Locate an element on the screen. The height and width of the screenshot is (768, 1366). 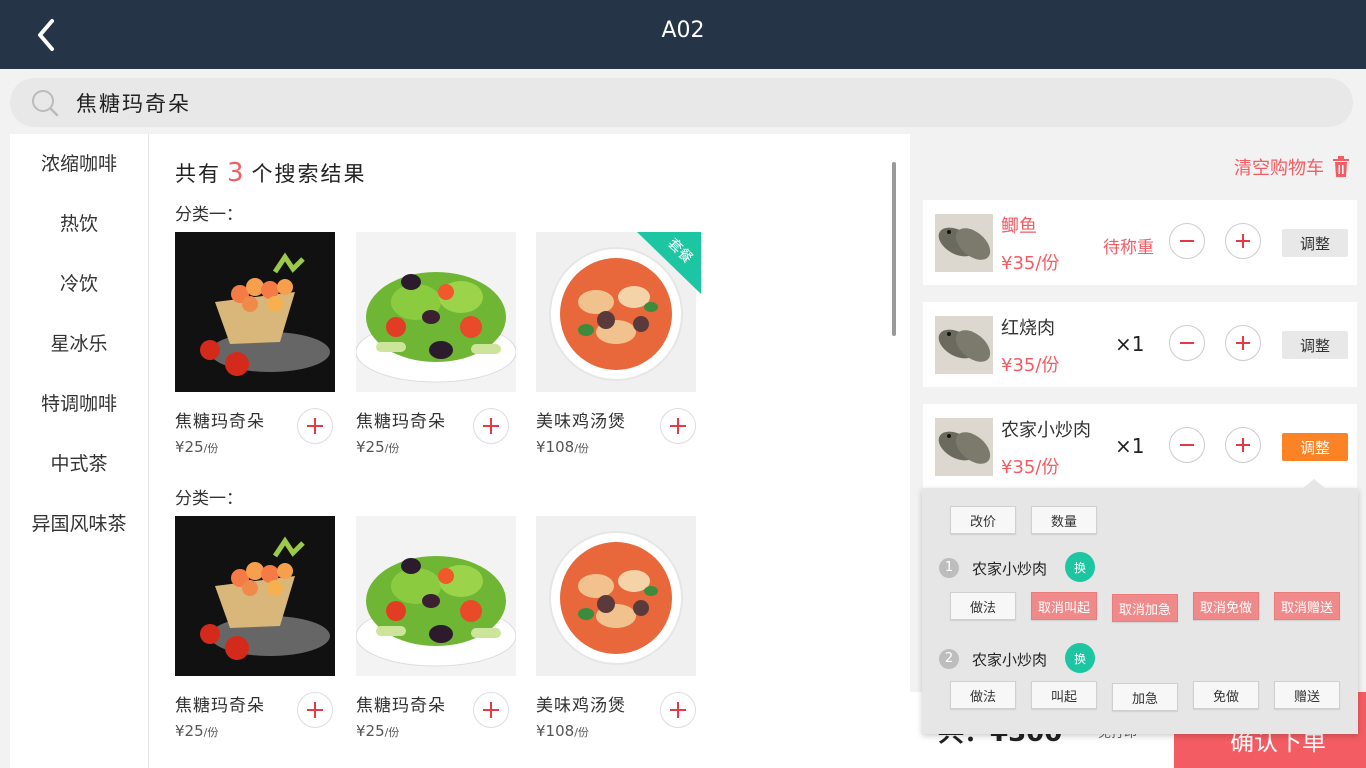
set-meal-badge-icon: 套餐 is located at coordinates (669, 263).